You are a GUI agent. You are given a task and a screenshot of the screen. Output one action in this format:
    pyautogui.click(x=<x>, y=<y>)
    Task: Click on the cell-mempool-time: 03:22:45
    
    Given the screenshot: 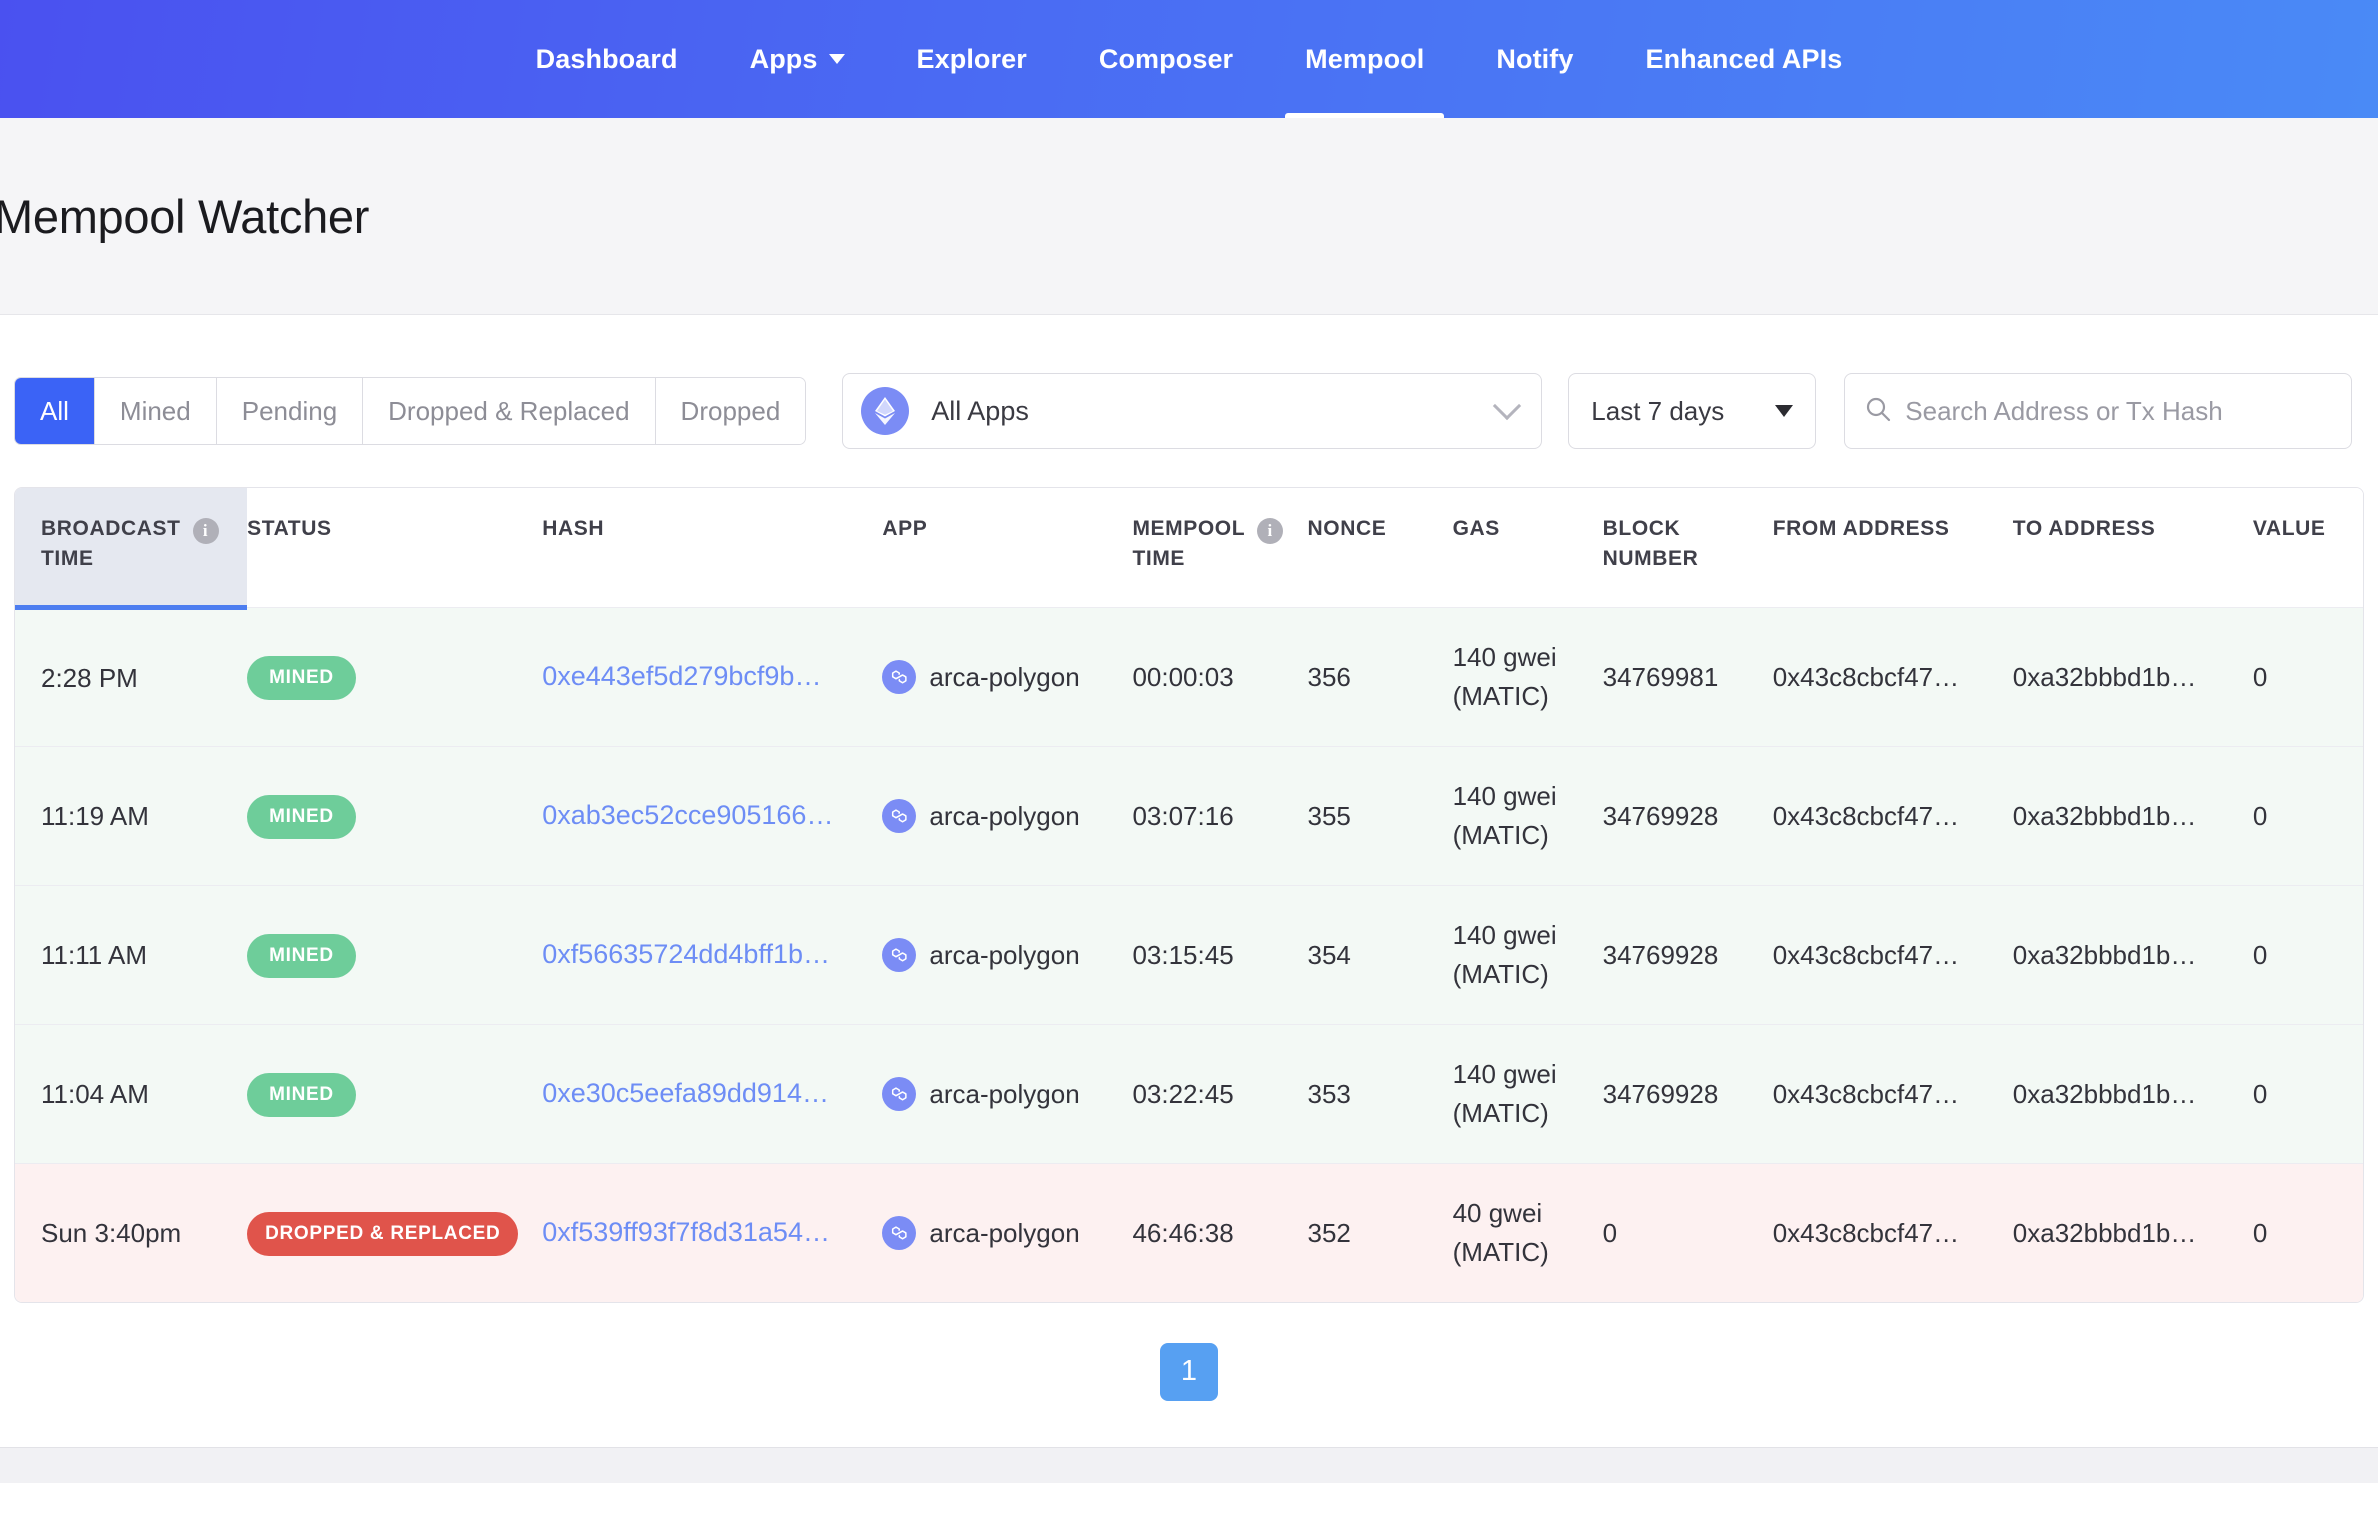 What is the action you would take?
    pyautogui.click(x=1220, y=1094)
    